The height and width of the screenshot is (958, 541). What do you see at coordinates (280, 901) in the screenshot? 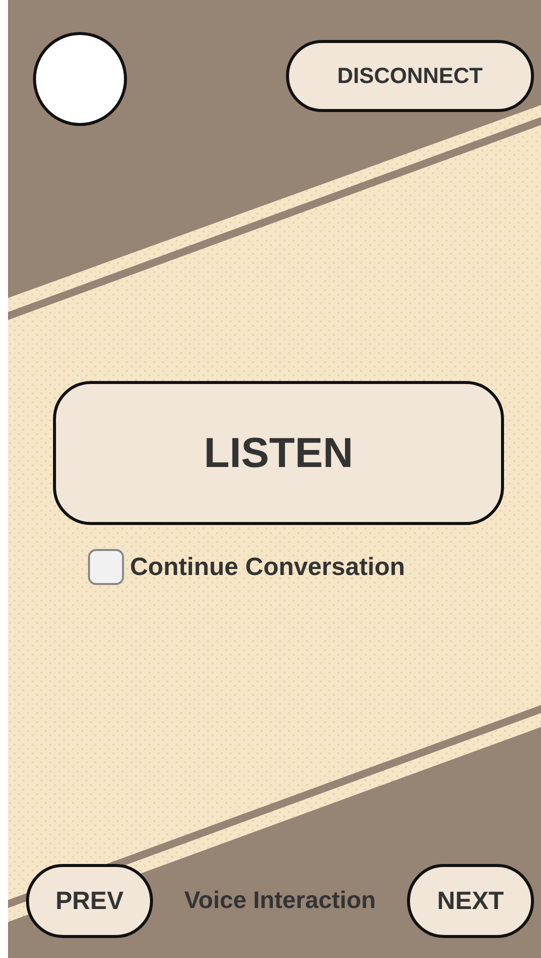
I see `footer-title: Voice Interaction` at bounding box center [280, 901].